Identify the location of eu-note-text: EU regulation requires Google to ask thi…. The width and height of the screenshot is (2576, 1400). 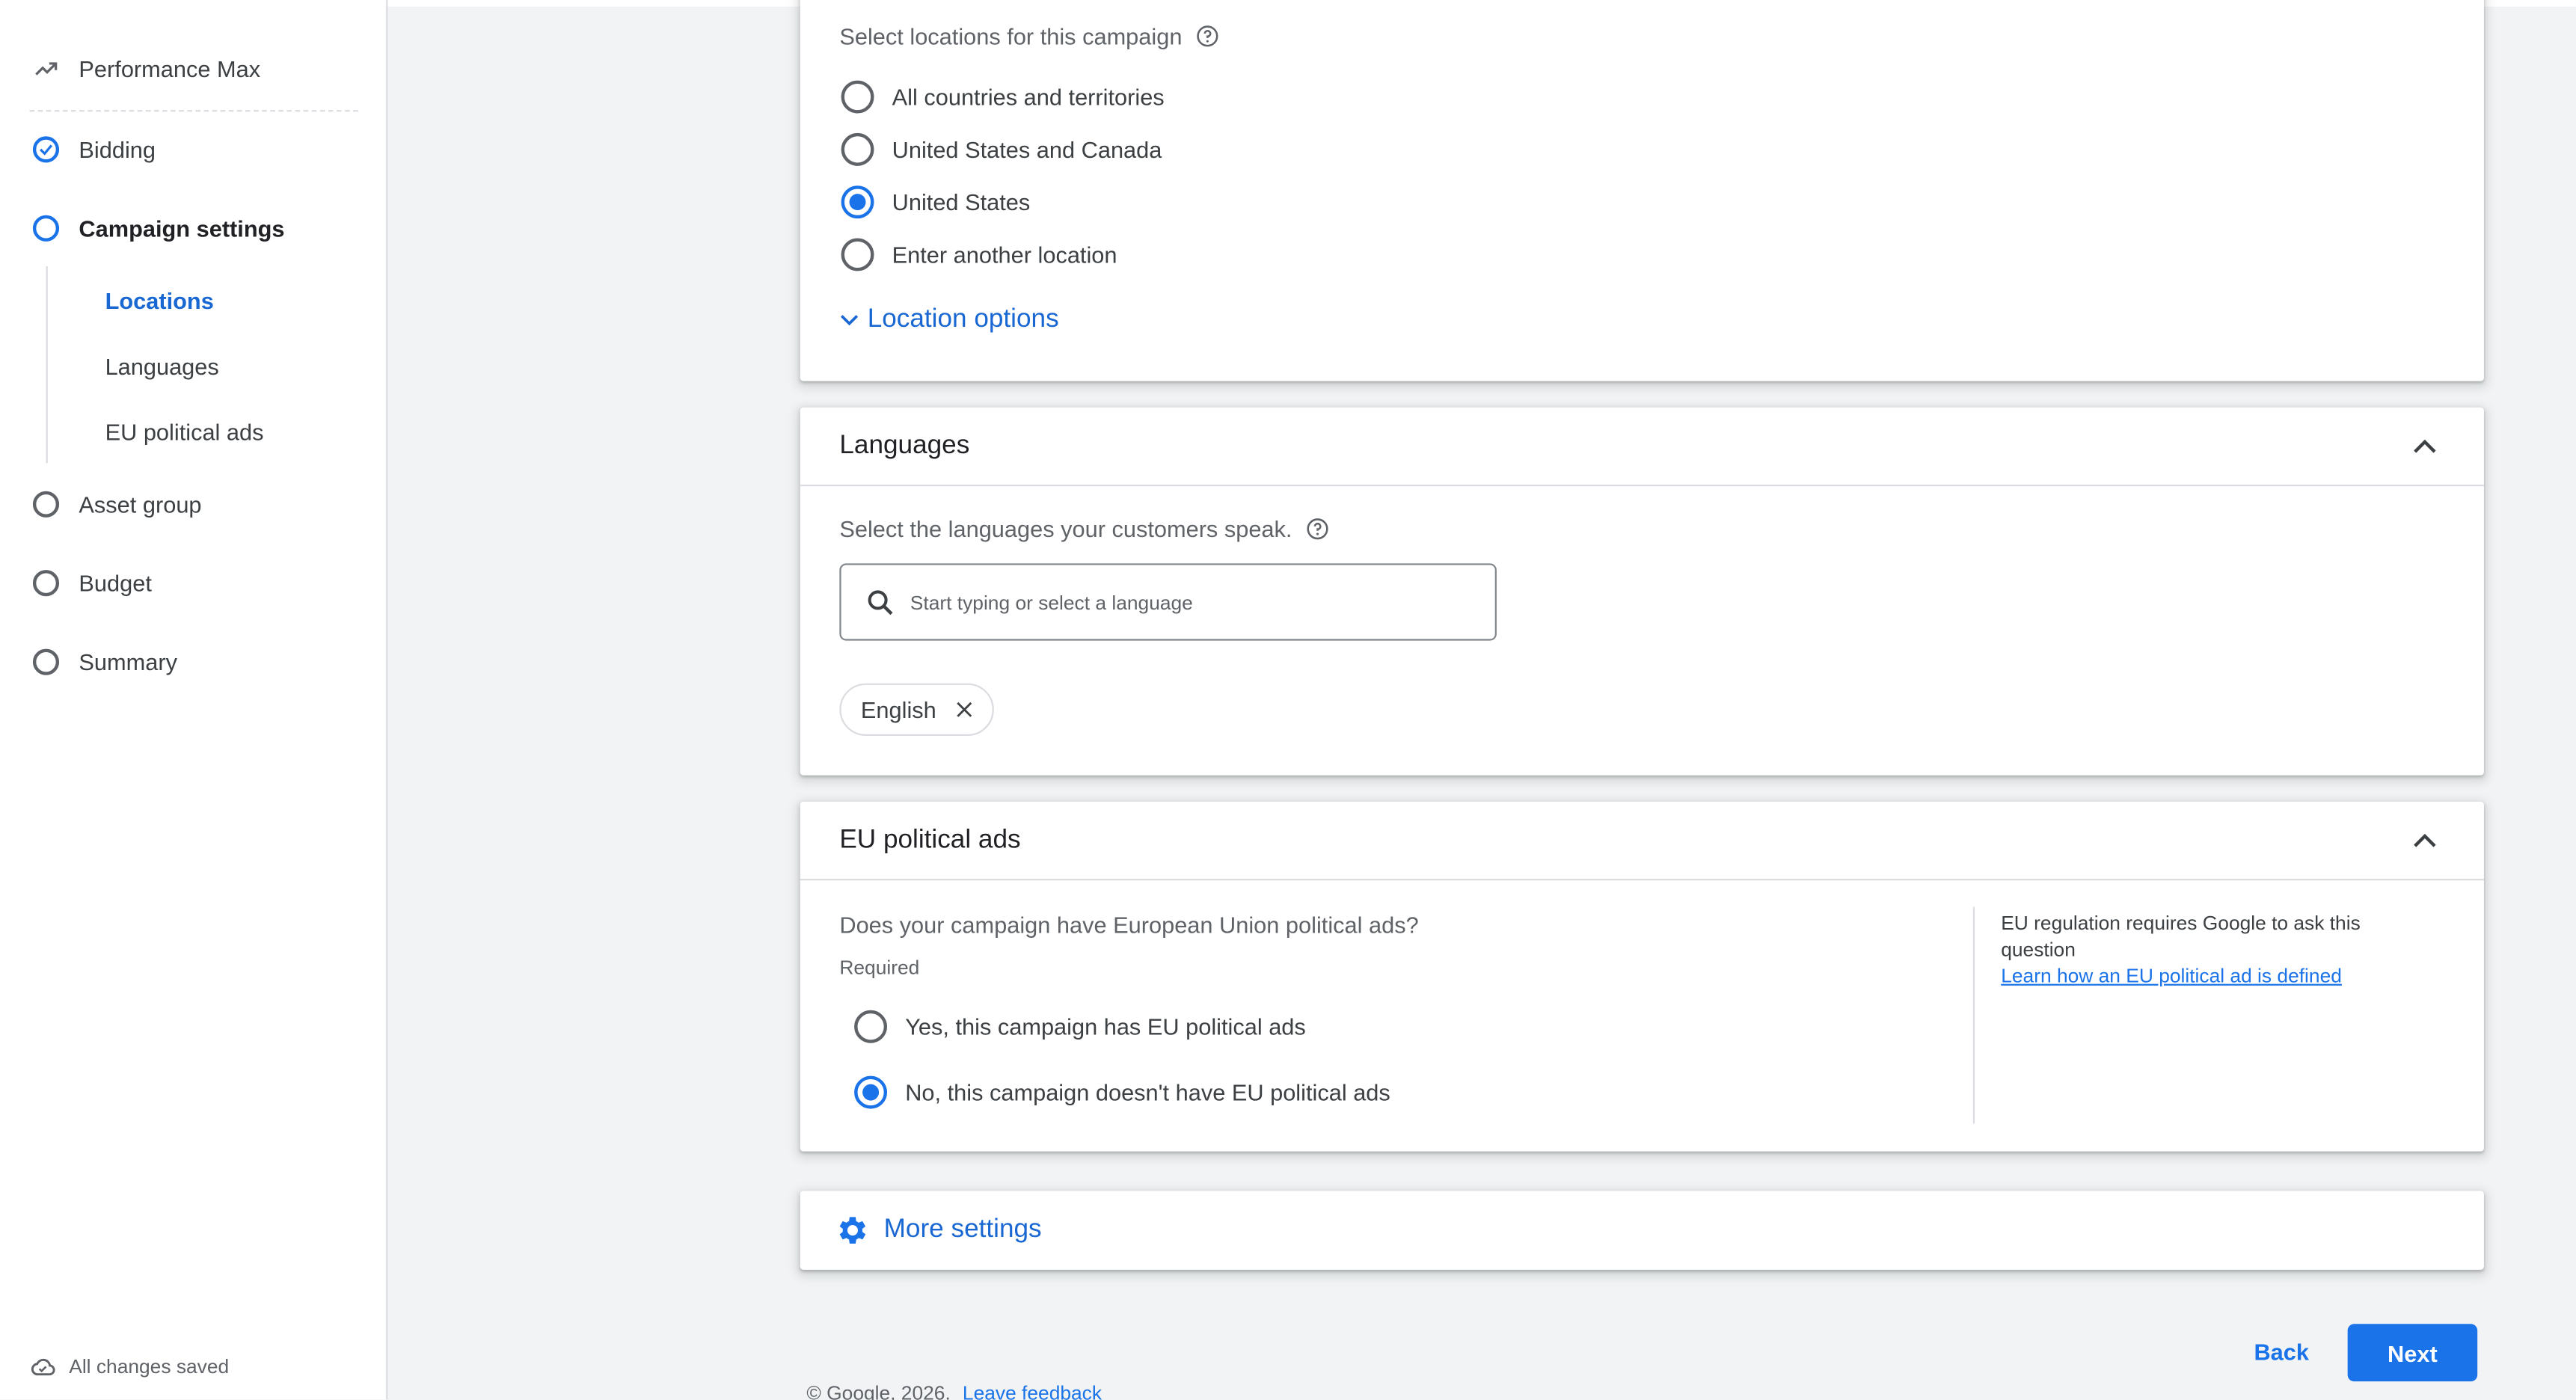
(2181, 936).